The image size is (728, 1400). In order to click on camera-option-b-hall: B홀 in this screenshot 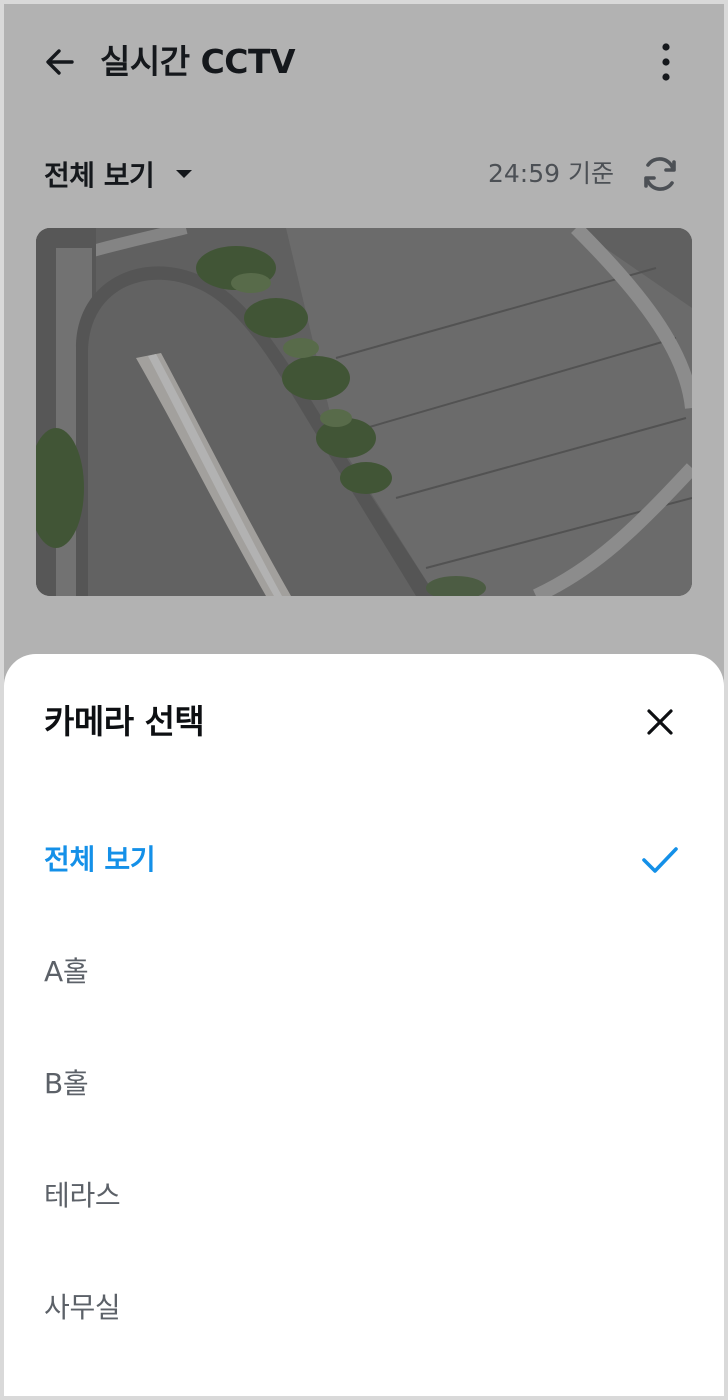, I will do `click(364, 1084)`.